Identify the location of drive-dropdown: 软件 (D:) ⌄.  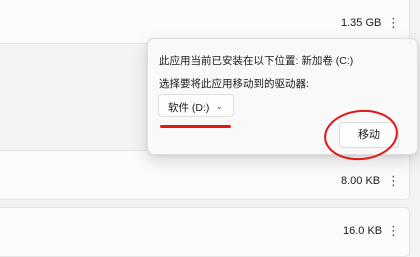
(196, 105).